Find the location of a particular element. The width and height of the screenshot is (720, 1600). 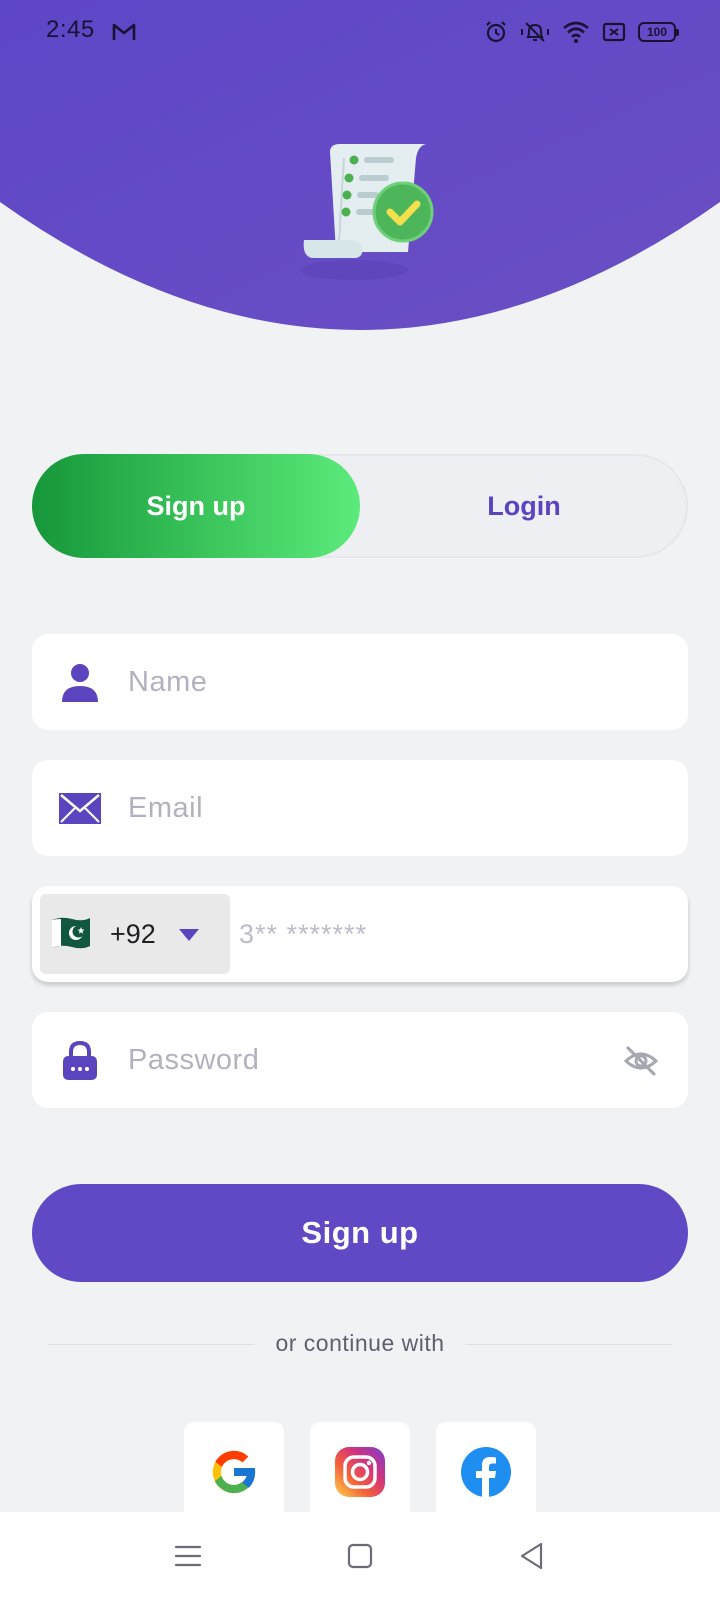

envelope-icon is located at coordinates (80, 808).